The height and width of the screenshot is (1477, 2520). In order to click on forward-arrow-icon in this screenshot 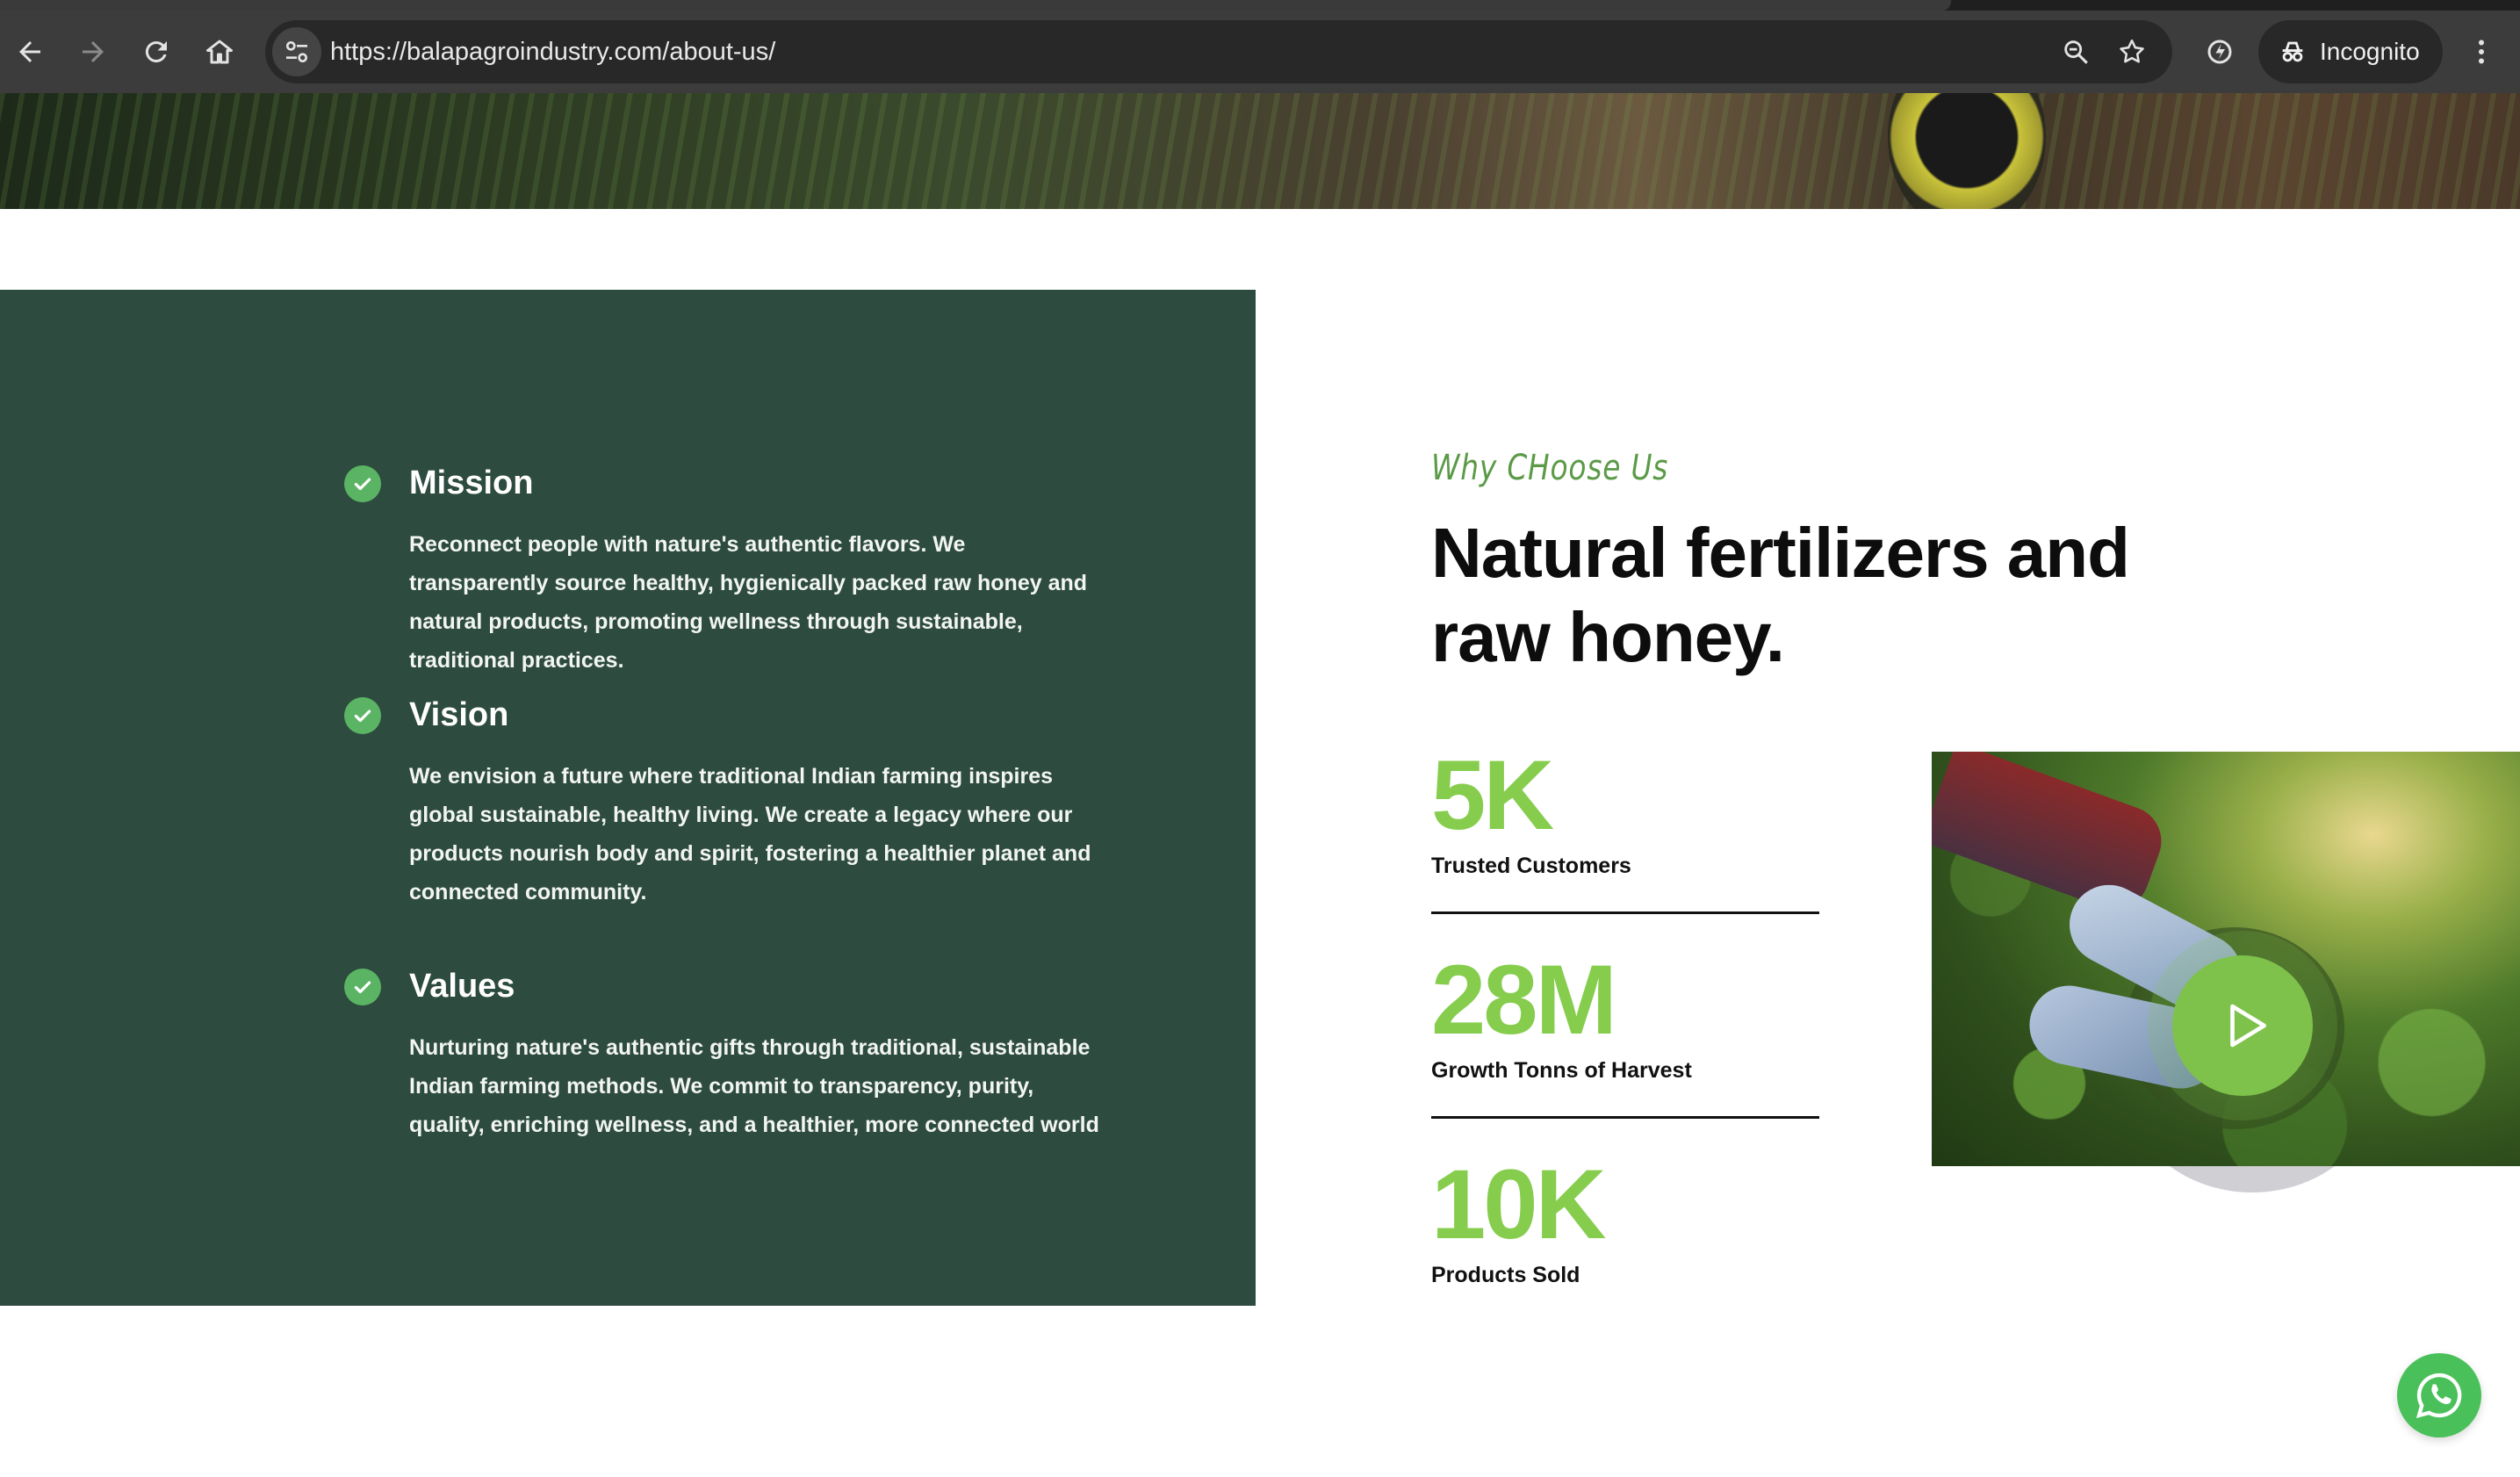, I will do `click(93, 52)`.